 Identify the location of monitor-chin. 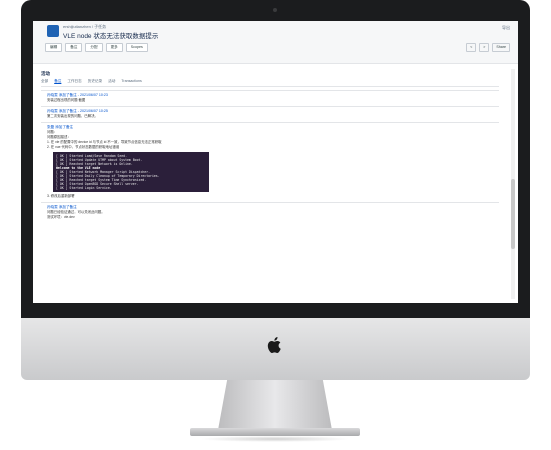
(275, 349).